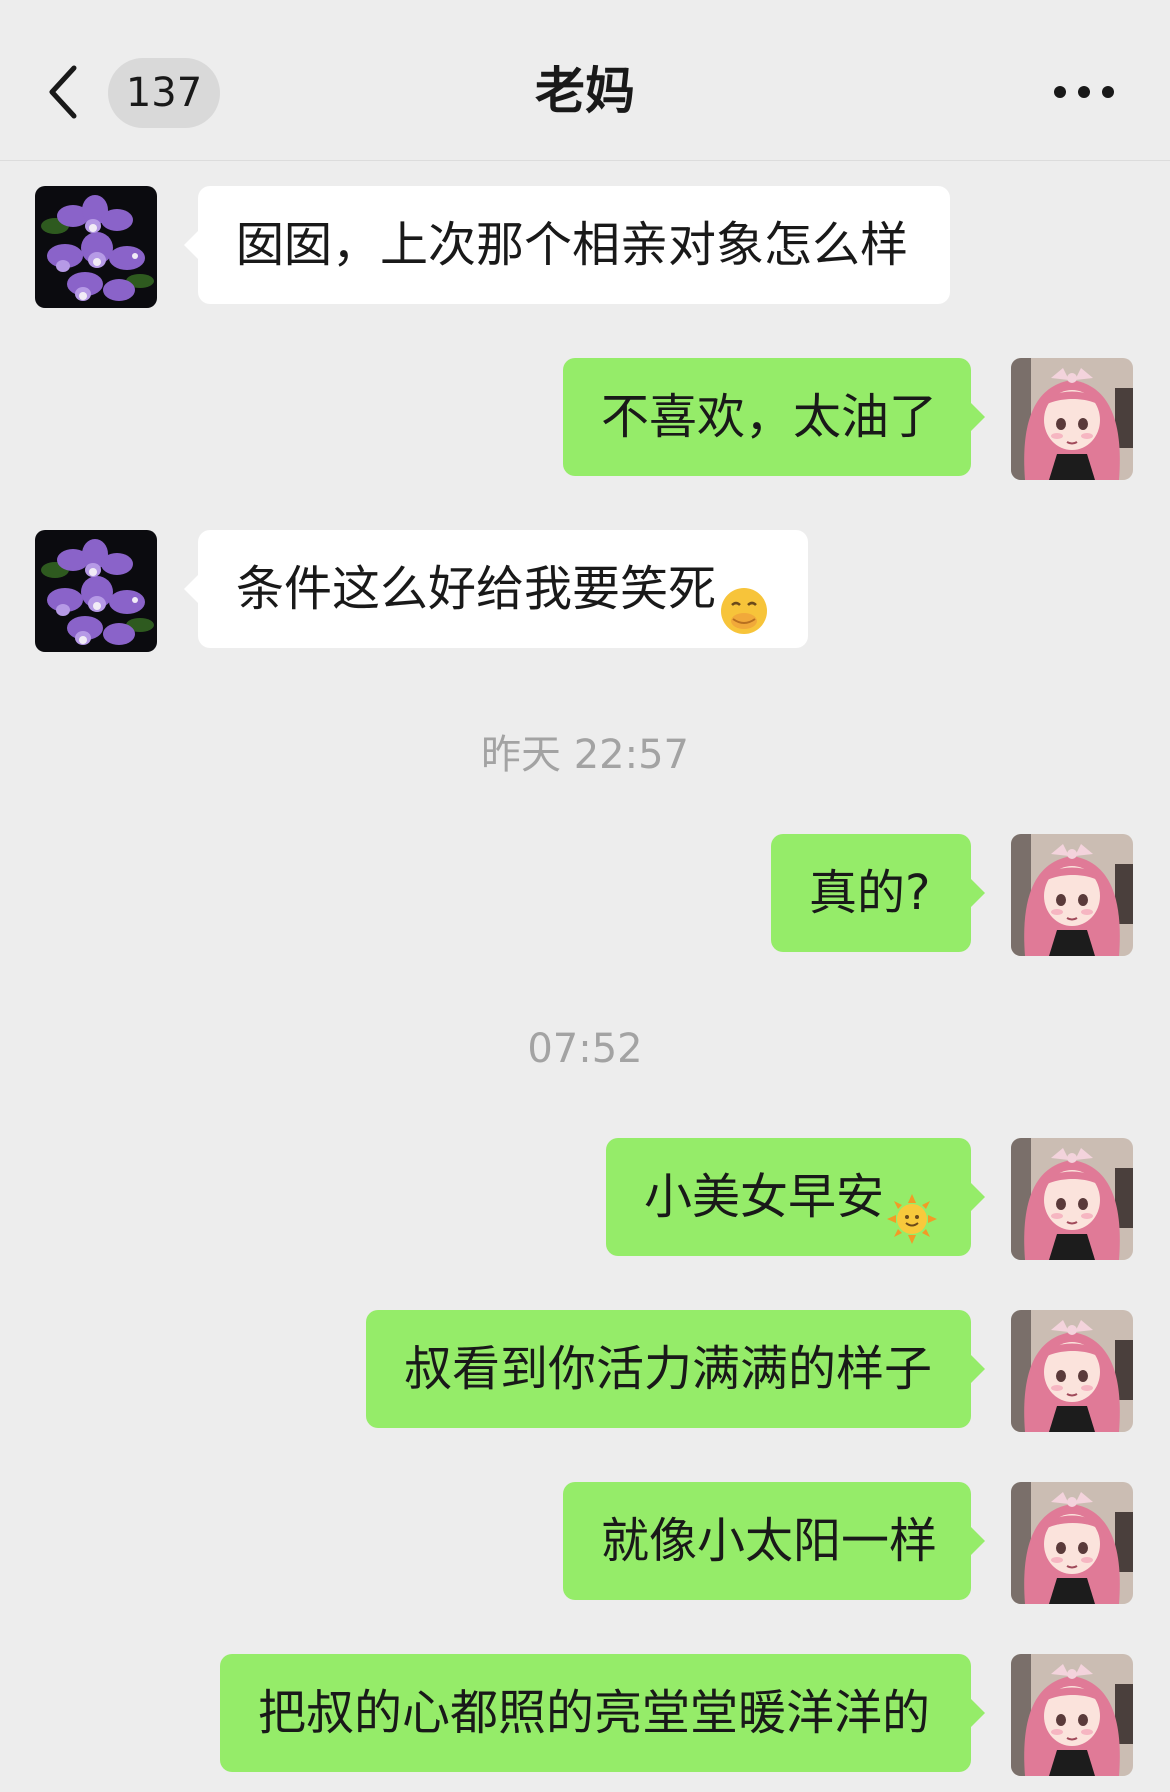 The height and width of the screenshot is (1792, 1170). I want to click on face-with-hand-over-mouth-icon, so click(744, 588).